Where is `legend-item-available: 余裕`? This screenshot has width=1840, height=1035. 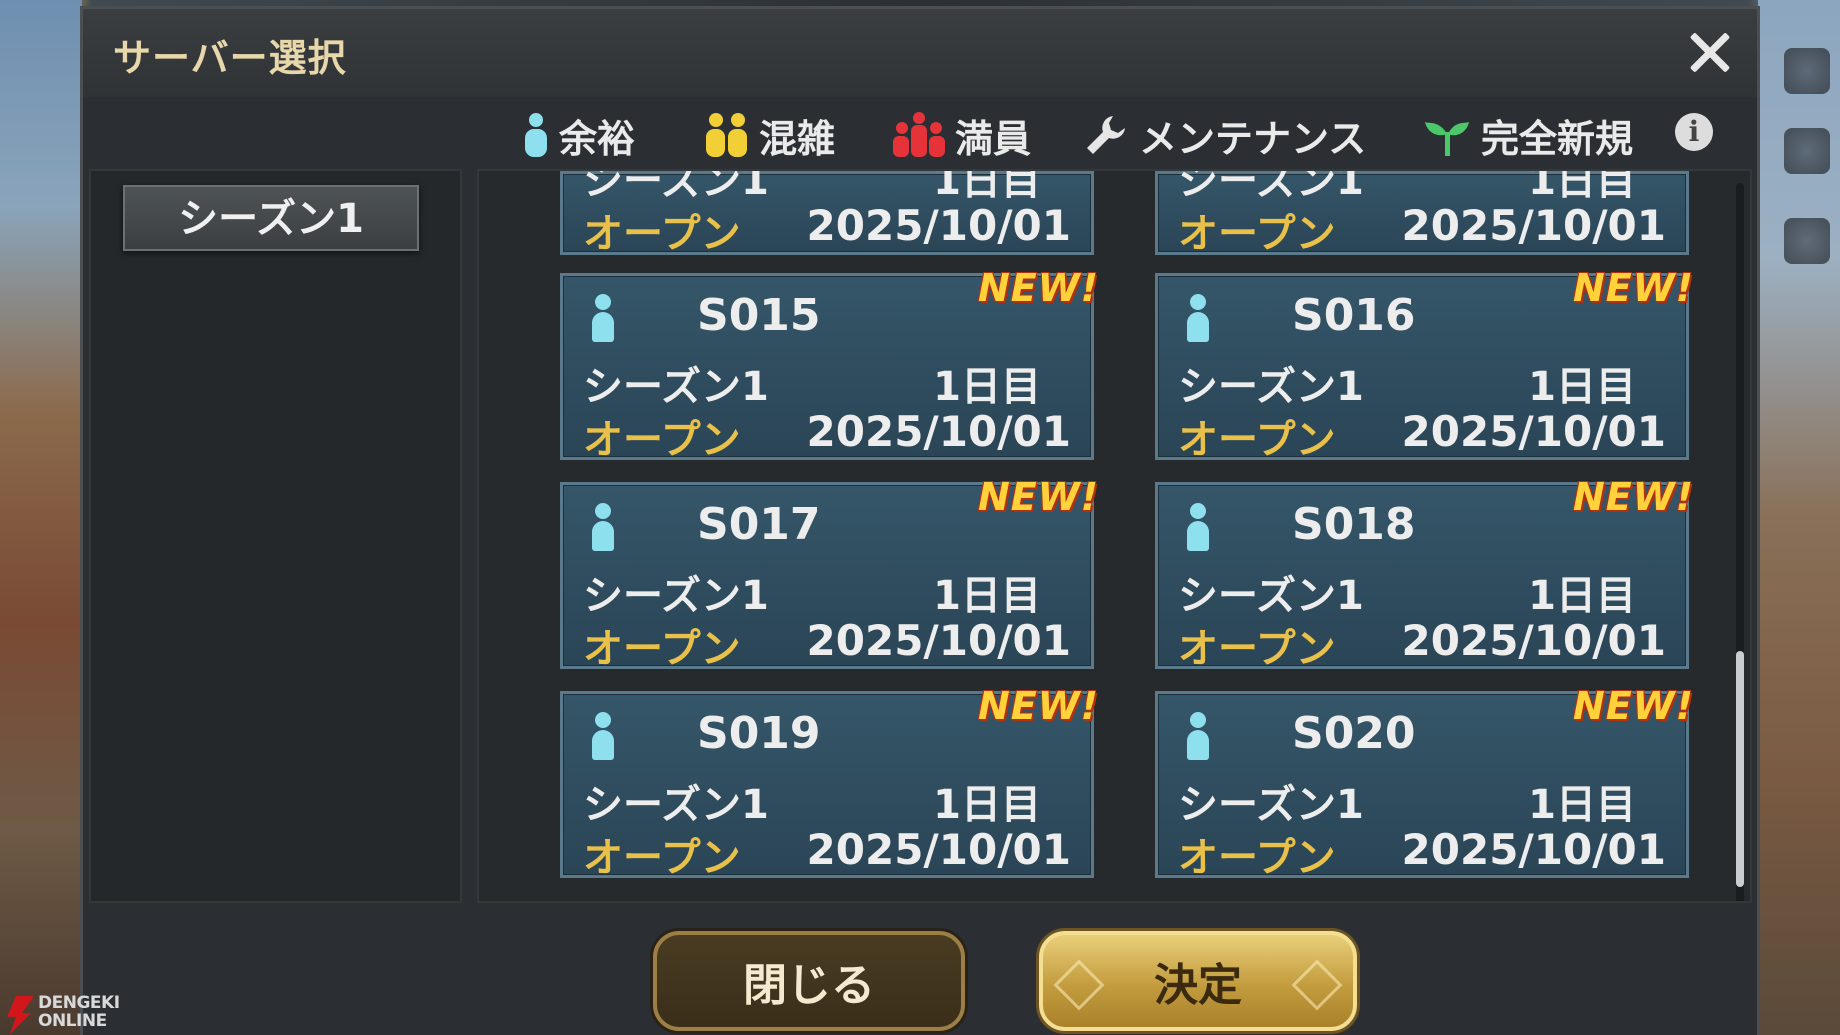 legend-item-available: 余裕 is located at coordinates (579, 135).